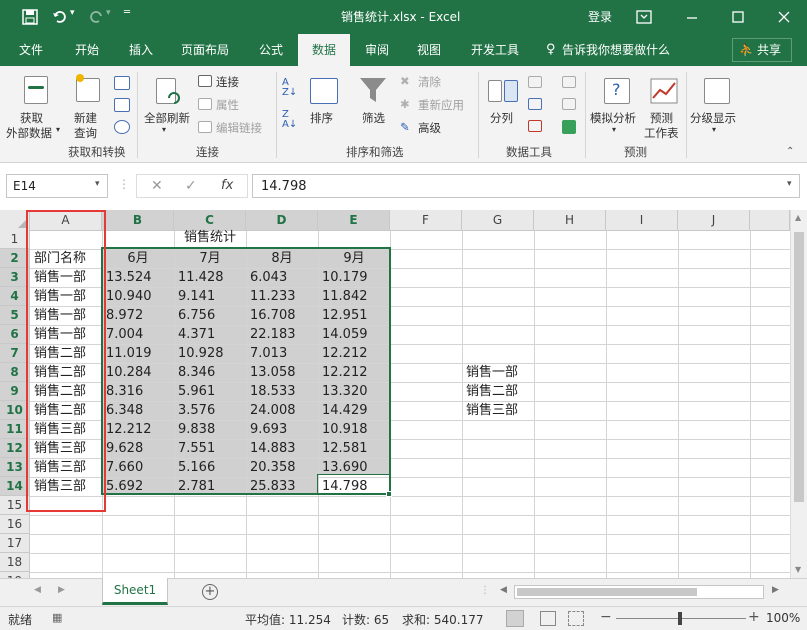  I want to click on cell-a5: 销售一部, so click(66, 315).